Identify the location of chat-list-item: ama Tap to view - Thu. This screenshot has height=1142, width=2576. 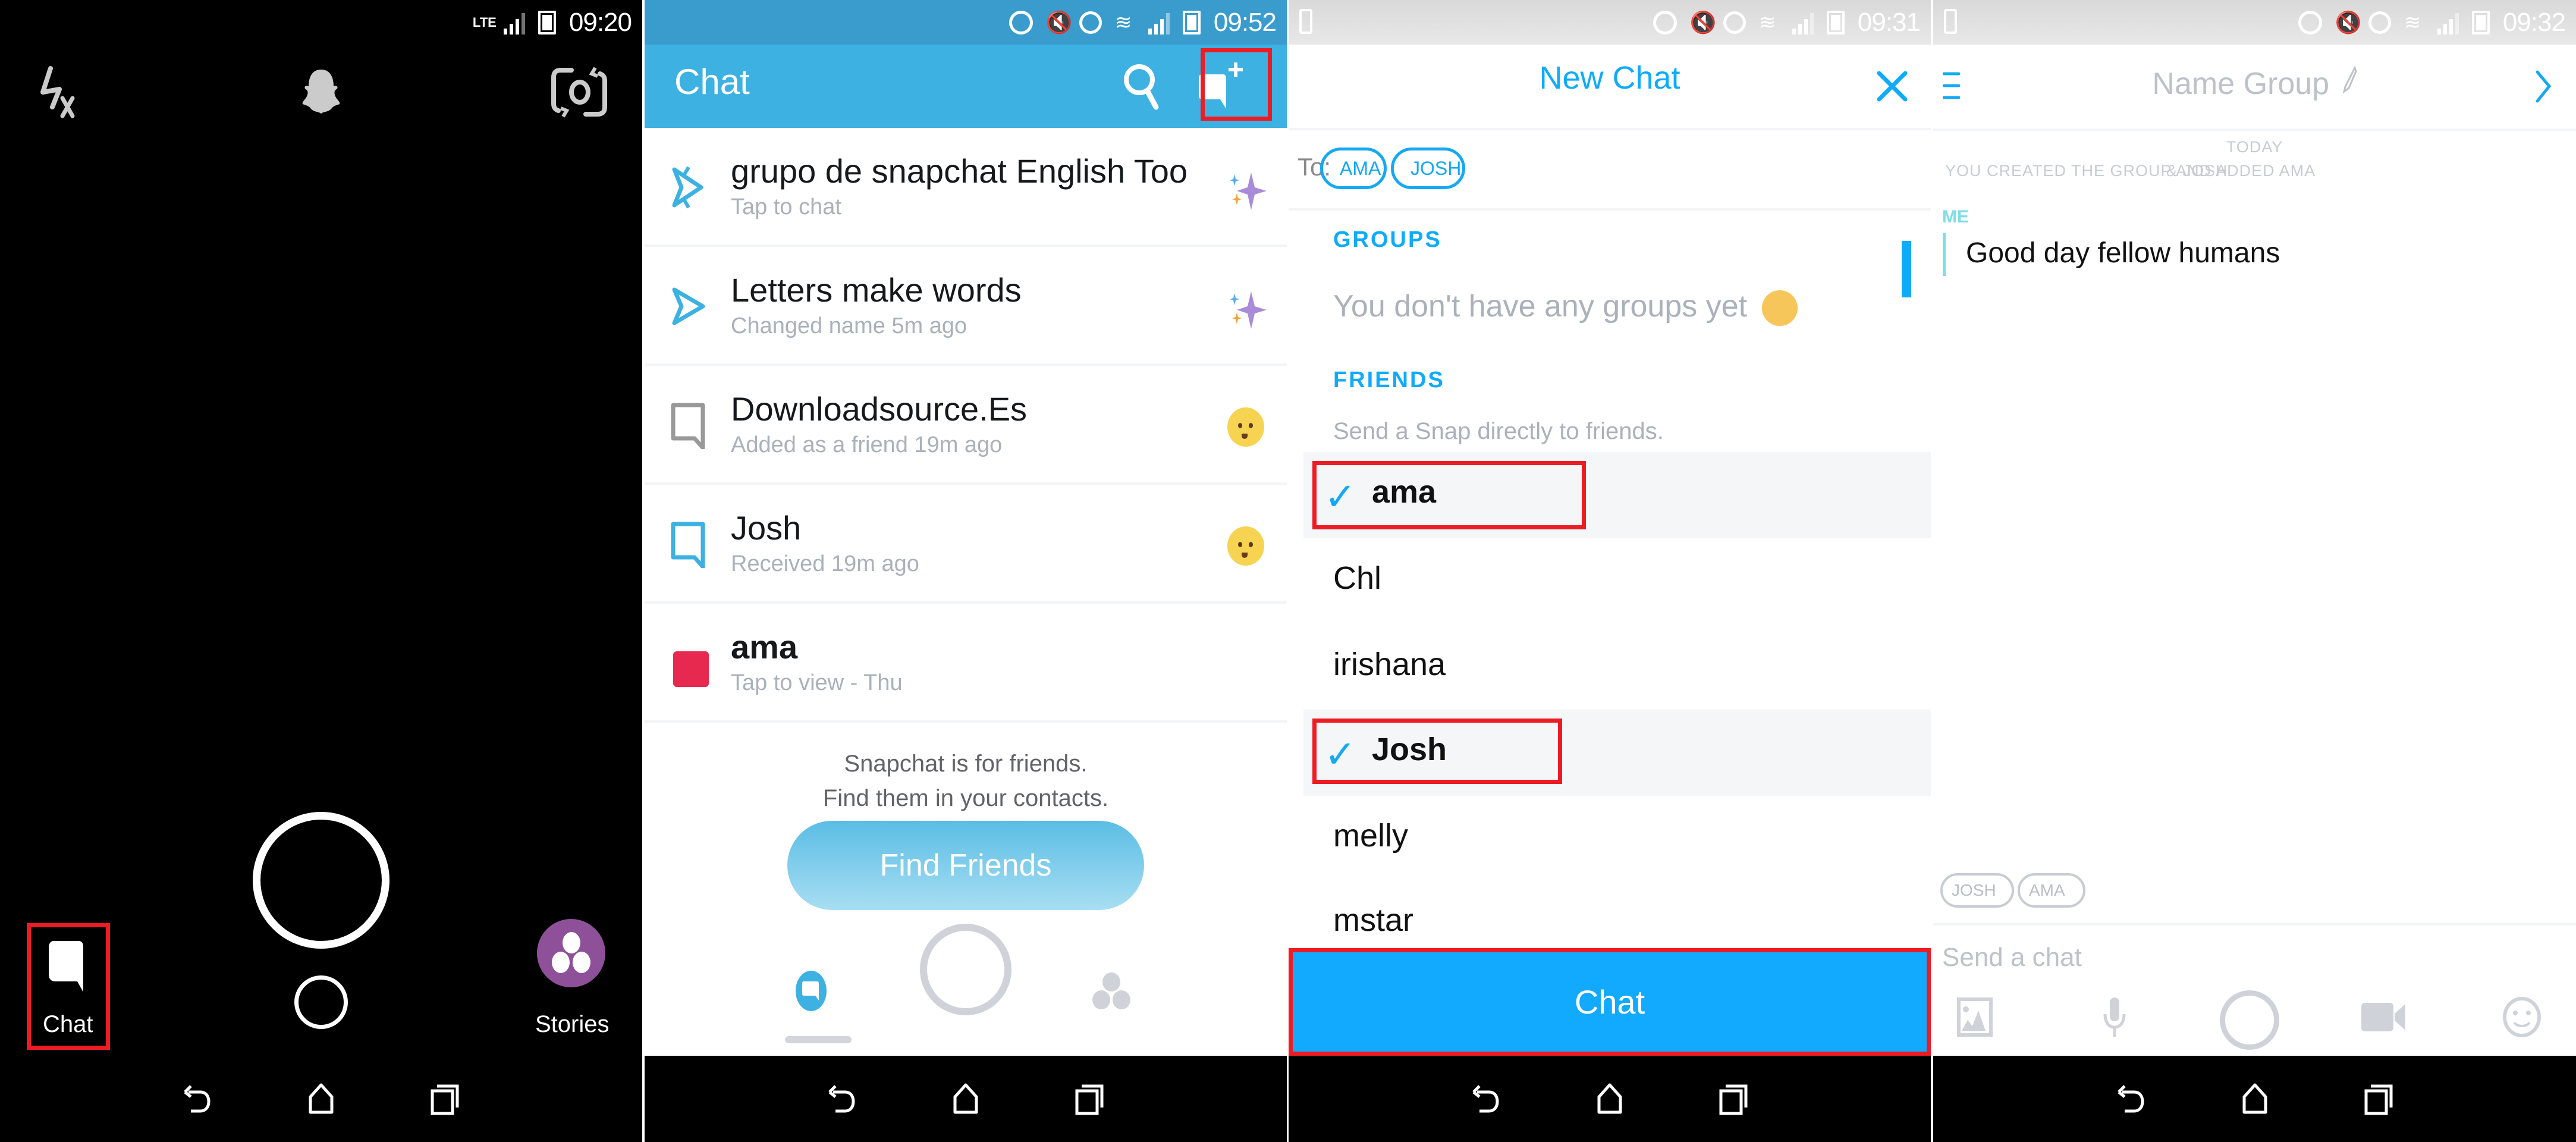
(966, 663).